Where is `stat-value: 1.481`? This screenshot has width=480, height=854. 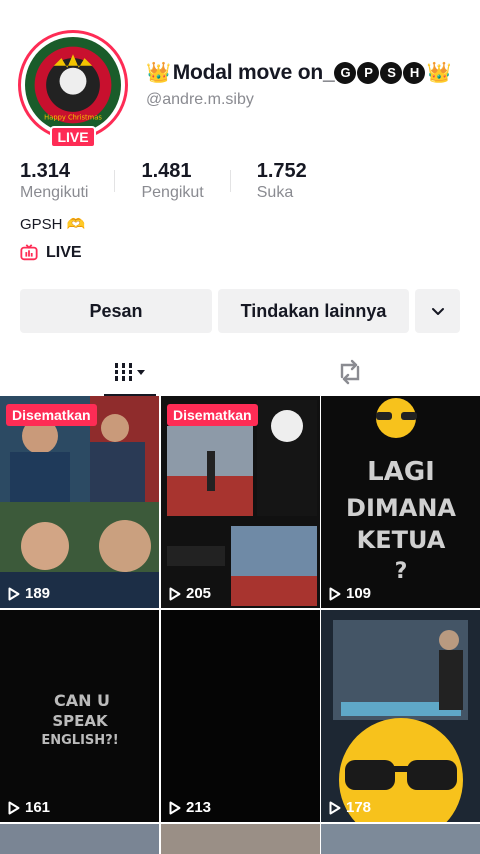
stat-value: 1.481 is located at coordinates (166, 171).